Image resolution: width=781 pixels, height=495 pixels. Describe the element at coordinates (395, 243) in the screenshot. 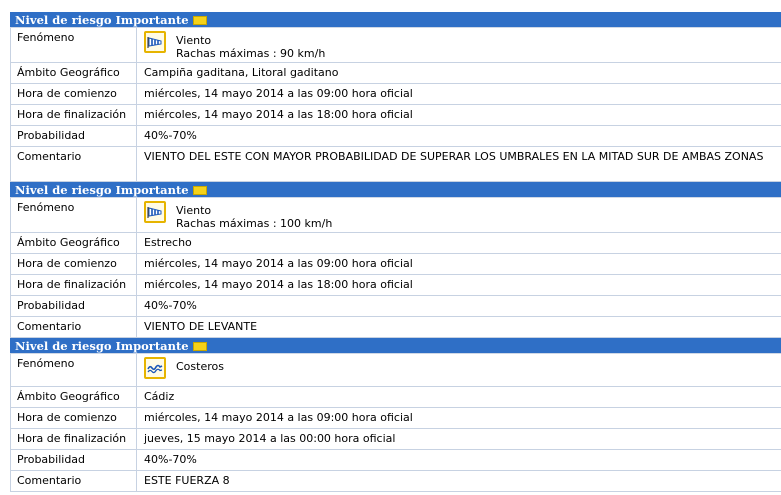

I see `row-ambito: Ámbito Geográfico Estrecho` at that location.